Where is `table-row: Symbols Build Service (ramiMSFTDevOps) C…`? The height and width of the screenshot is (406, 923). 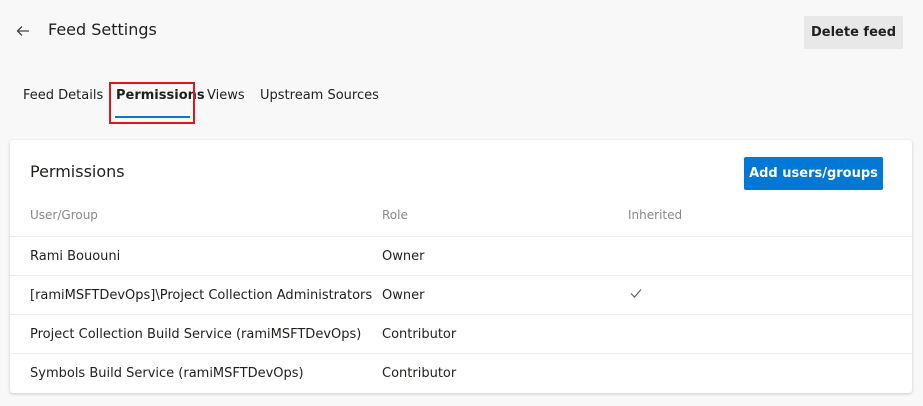 table-row: Symbols Build Service (ramiMSFTDevOps) C… is located at coordinates (461, 372).